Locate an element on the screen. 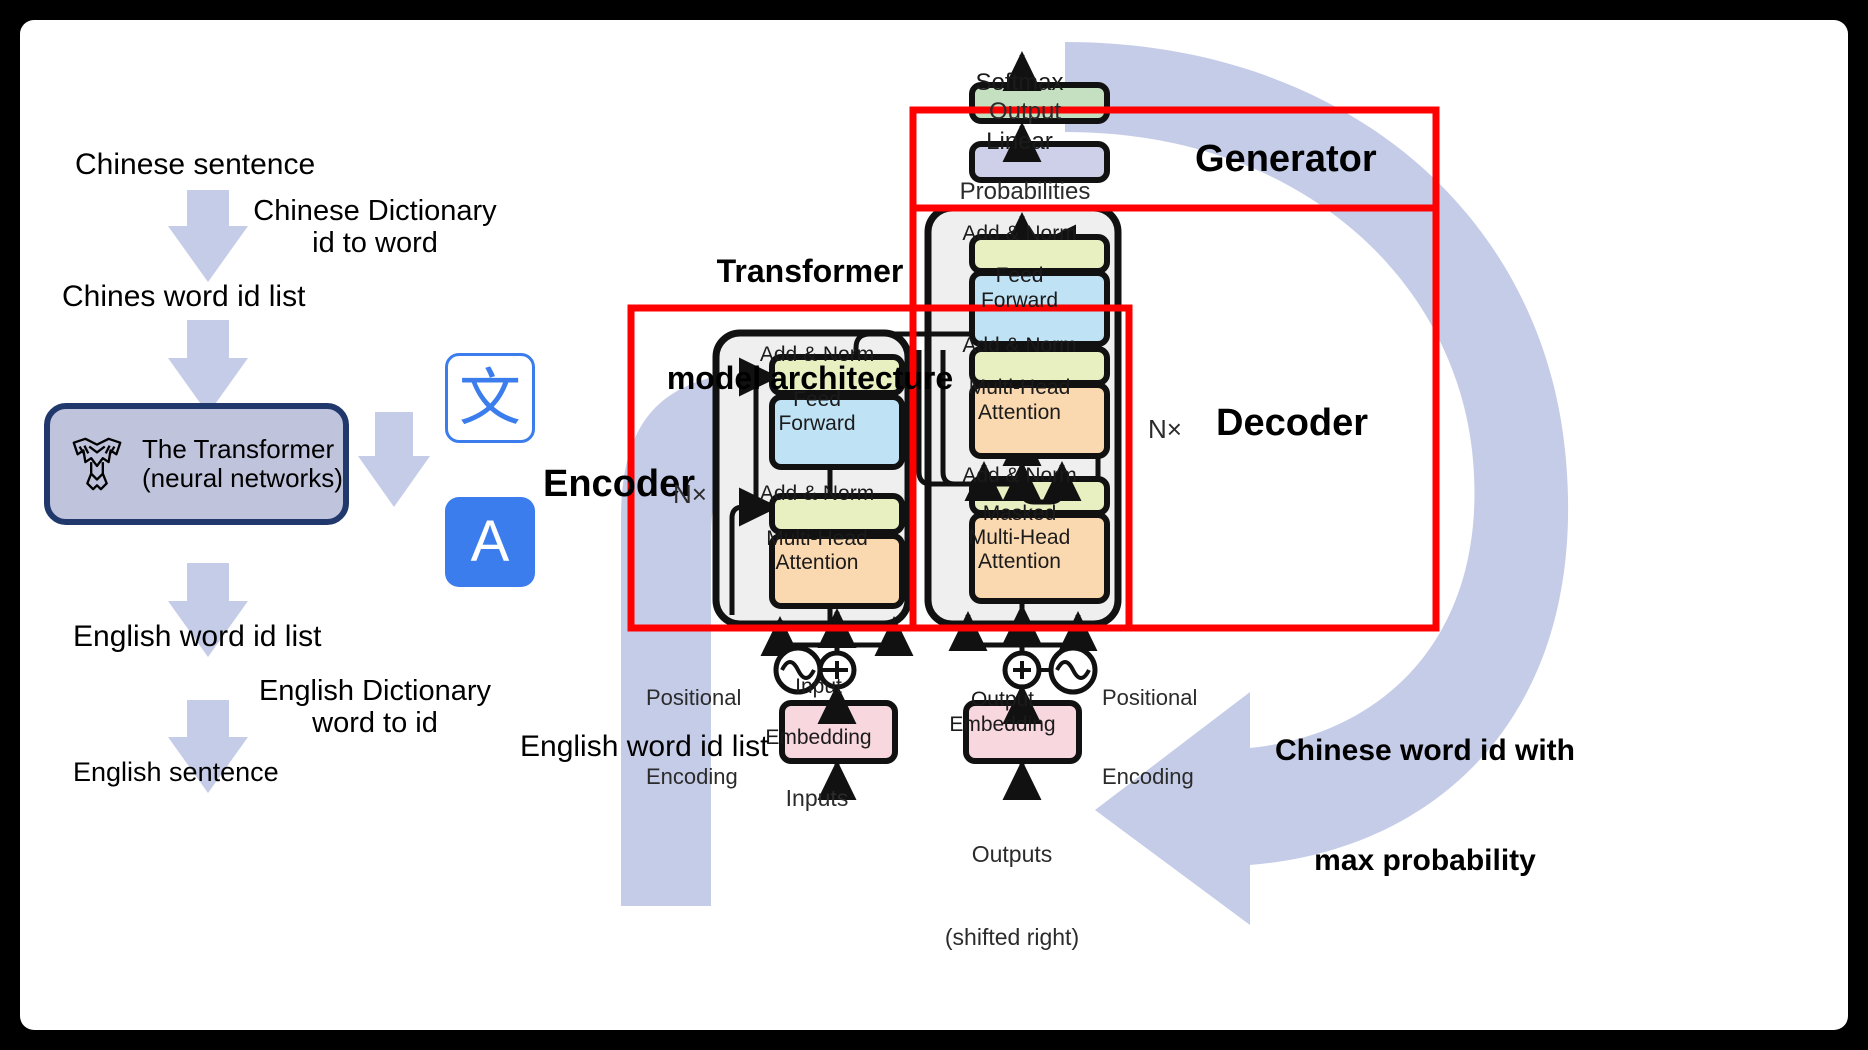  dec-add-norm-3-label: Add & Norm is located at coordinates (1019, 233).